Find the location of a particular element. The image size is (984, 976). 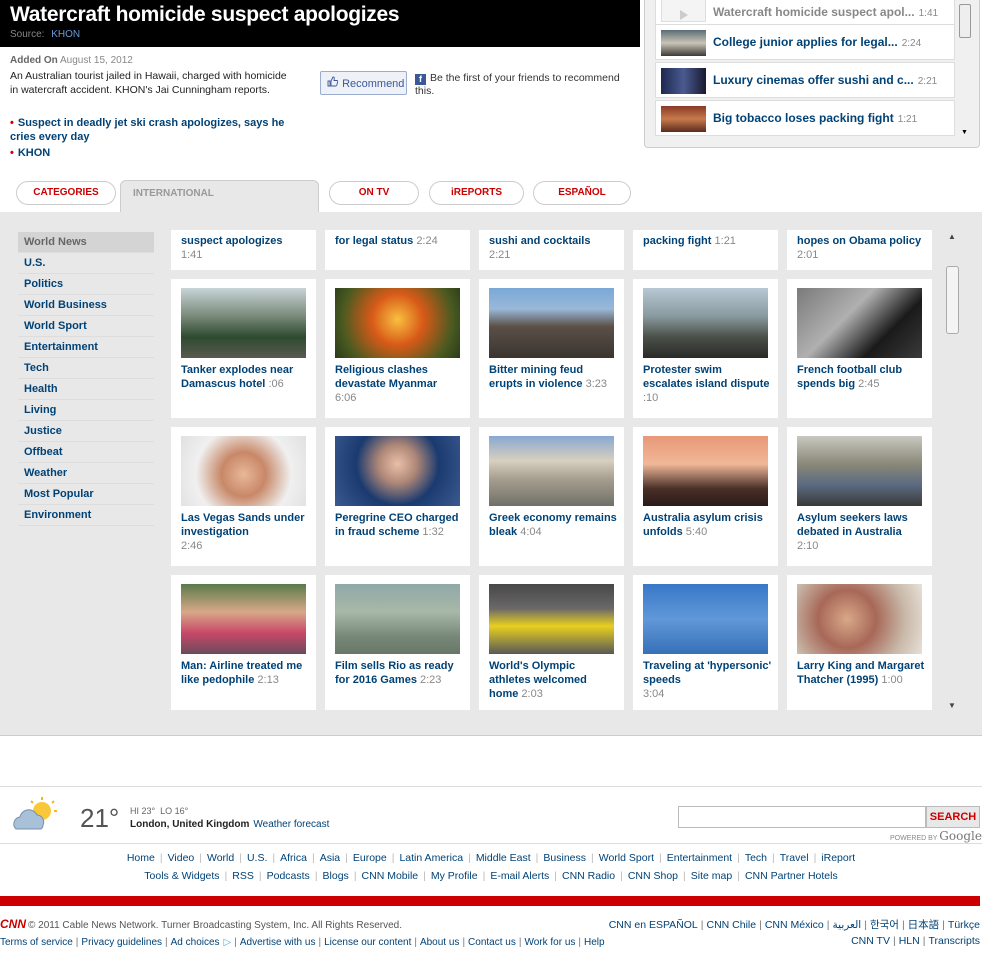

video-card: Religious clashes devastate Myanmar 6:06 is located at coordinates (397, 348).